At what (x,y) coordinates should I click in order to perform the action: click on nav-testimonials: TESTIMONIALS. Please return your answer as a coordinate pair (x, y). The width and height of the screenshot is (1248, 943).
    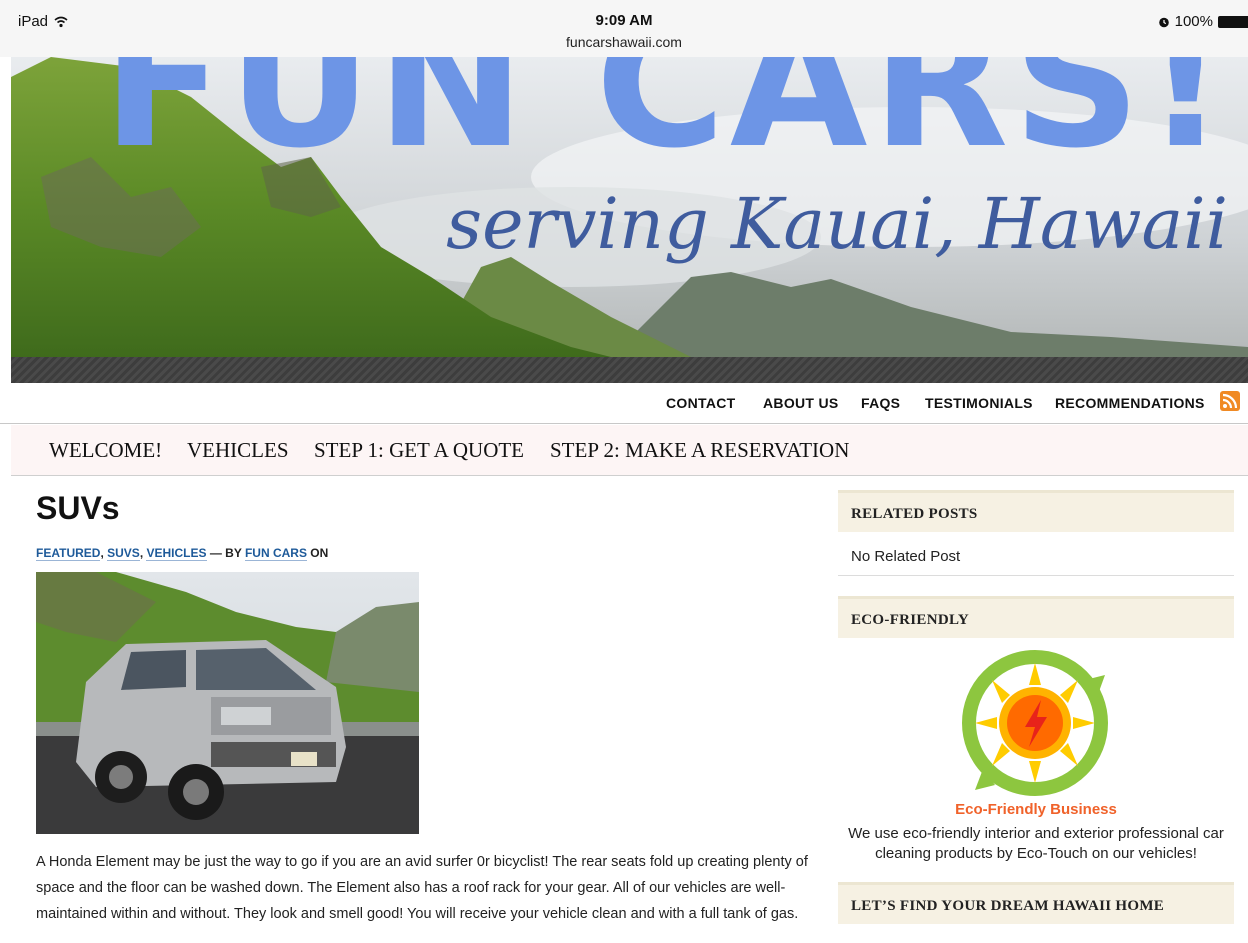
    Looking at the image, I should click on (979, 403).